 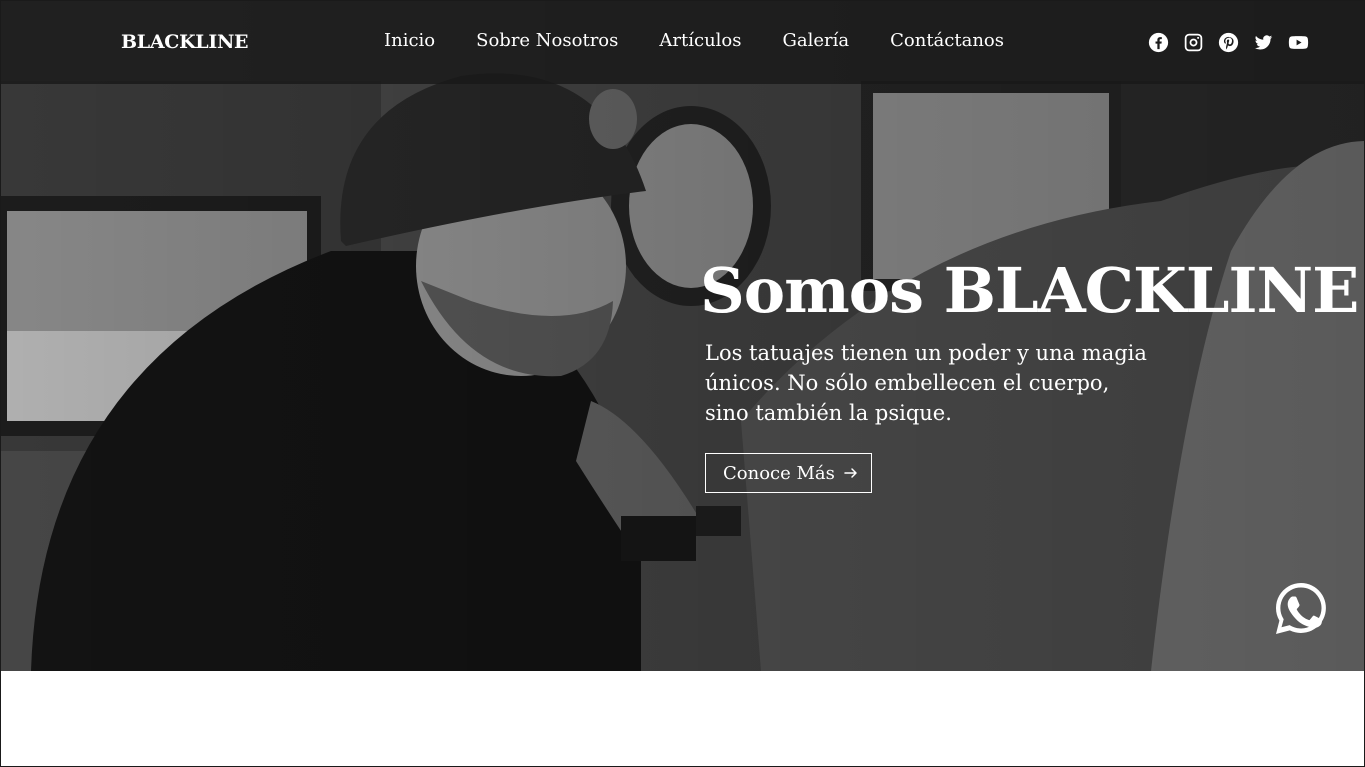 I want to click on cta-label: Conoce Más, so click(x=779, y=473).